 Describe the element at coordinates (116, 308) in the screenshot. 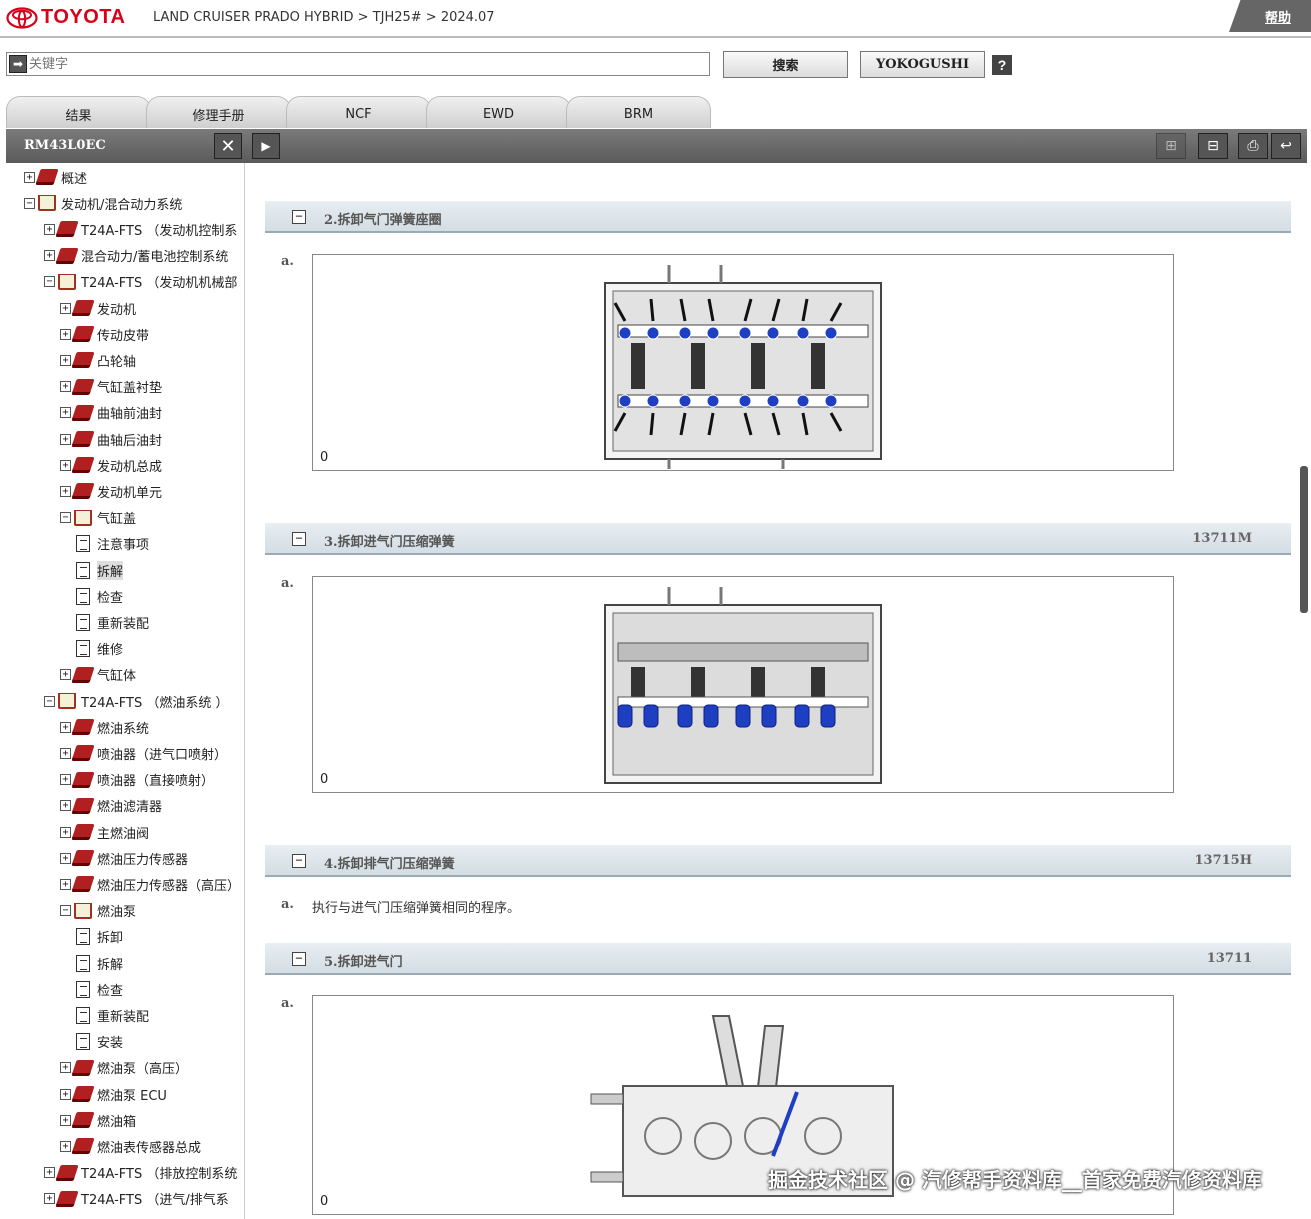

I see `tree-node-label: 发动机` at that location.